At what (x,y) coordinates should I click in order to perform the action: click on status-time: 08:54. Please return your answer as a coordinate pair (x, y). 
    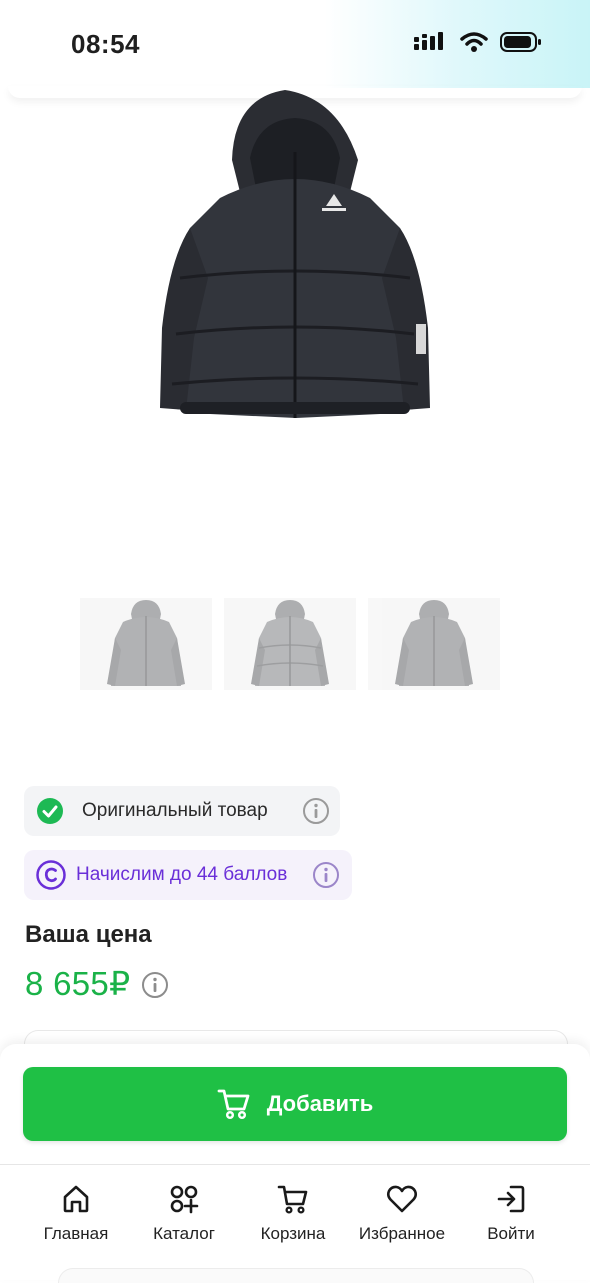
    Looking at the image, I should click on (105, 44).